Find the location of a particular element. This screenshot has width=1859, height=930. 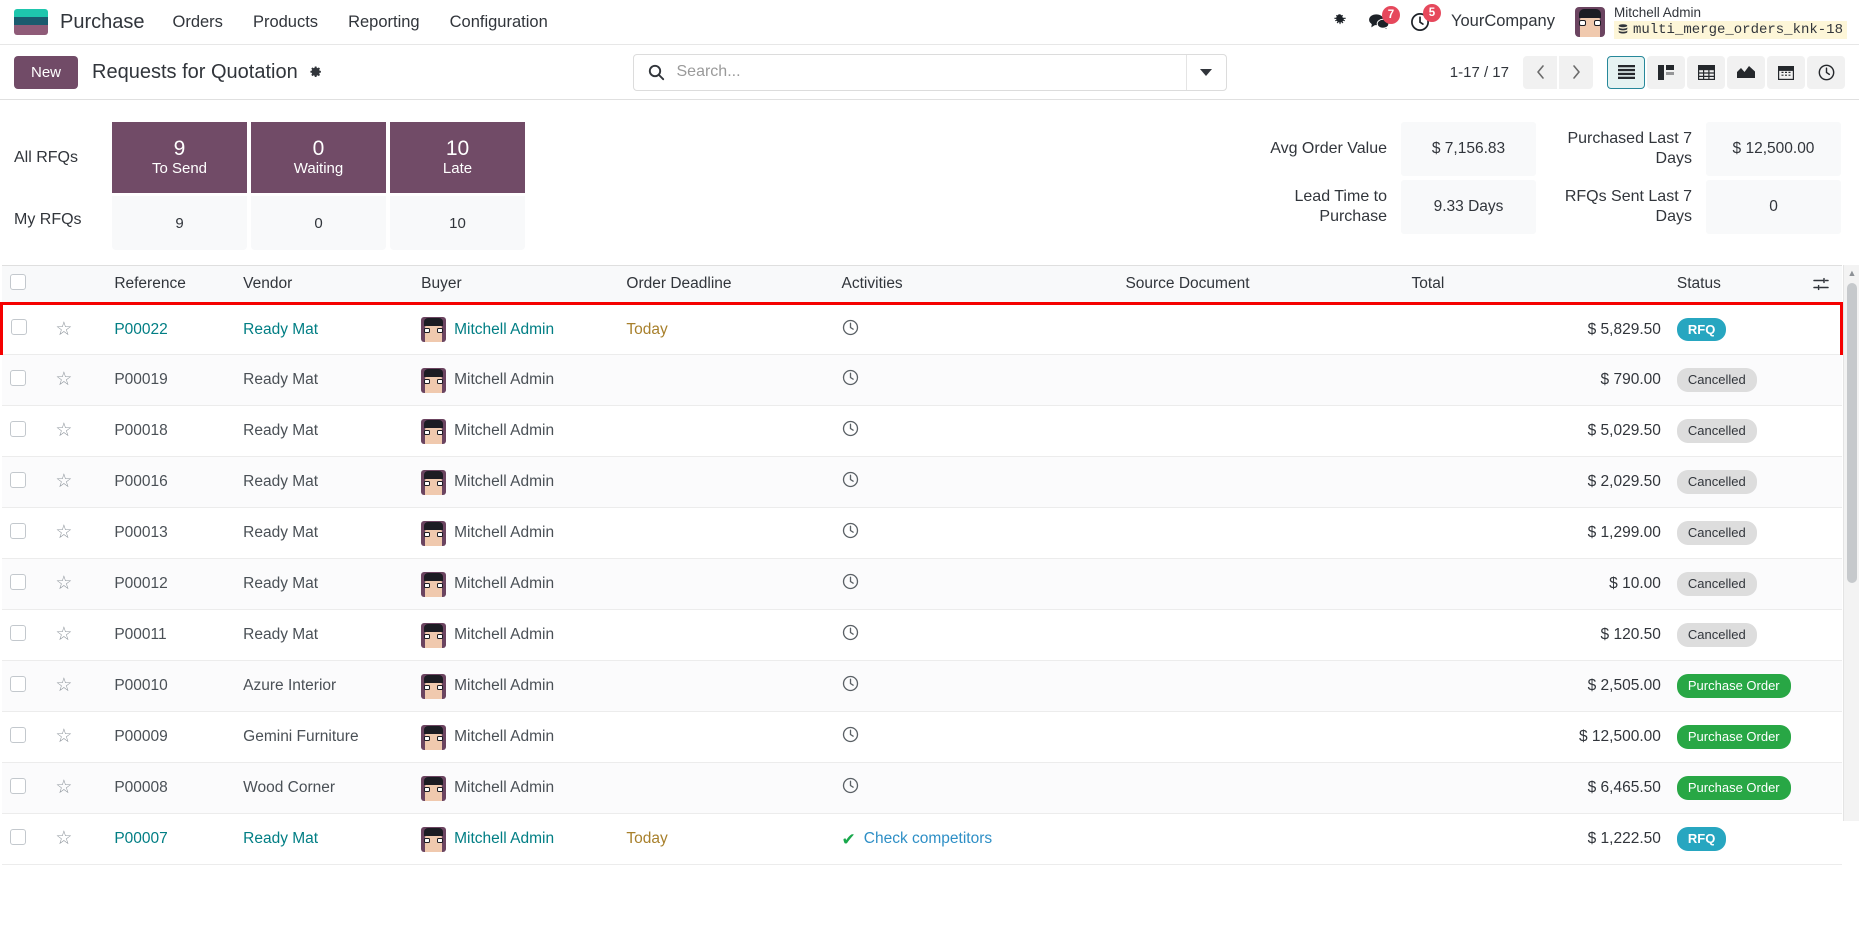

column-header-buyer: Buyer is located at coordinates (516, 284).